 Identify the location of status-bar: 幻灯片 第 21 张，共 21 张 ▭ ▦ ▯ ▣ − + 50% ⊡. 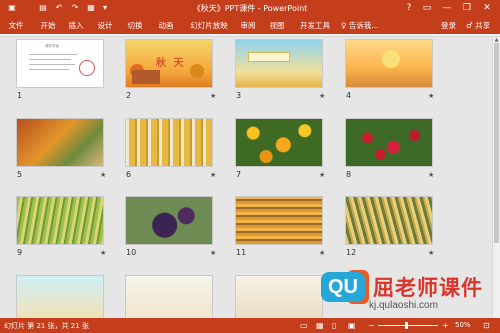
(250, 325).